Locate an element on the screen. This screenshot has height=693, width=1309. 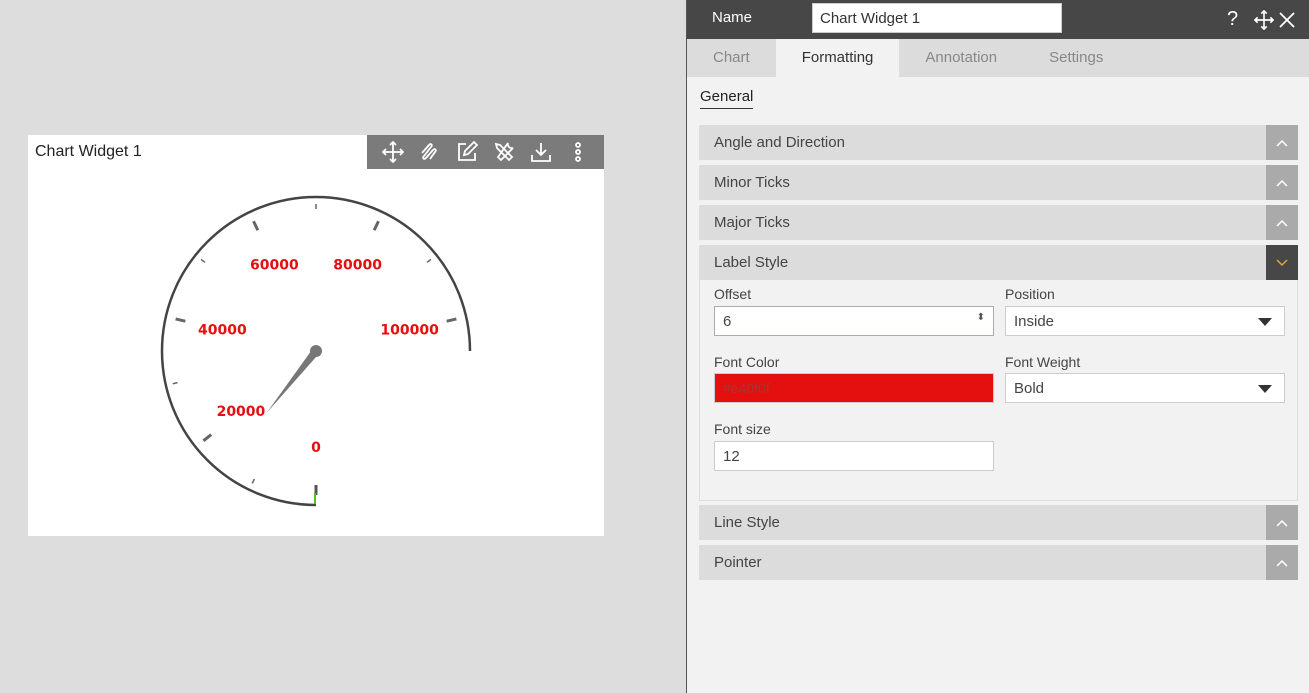
section-title: Pointer is located at coordinates (738, 562).